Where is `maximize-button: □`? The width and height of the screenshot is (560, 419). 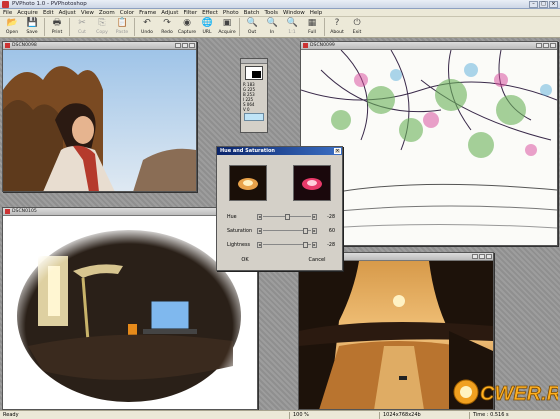 maximize-button: □ is located at coordinates (543, 4).